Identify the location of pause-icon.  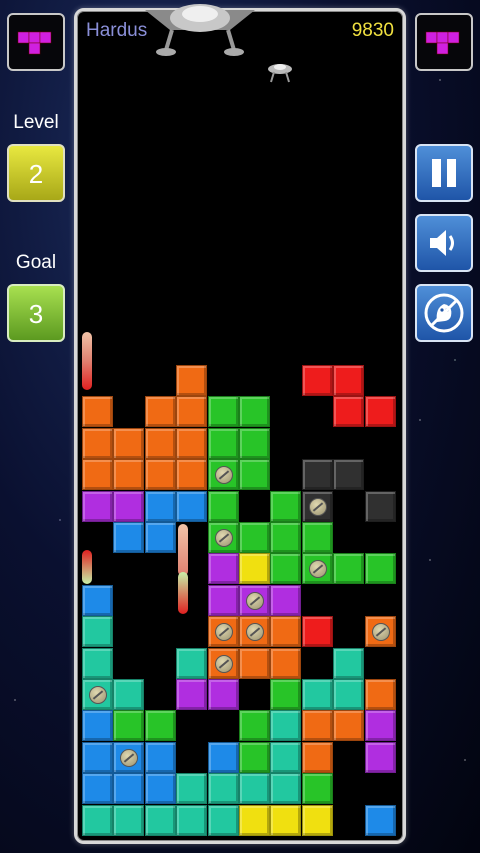
(444, 173).